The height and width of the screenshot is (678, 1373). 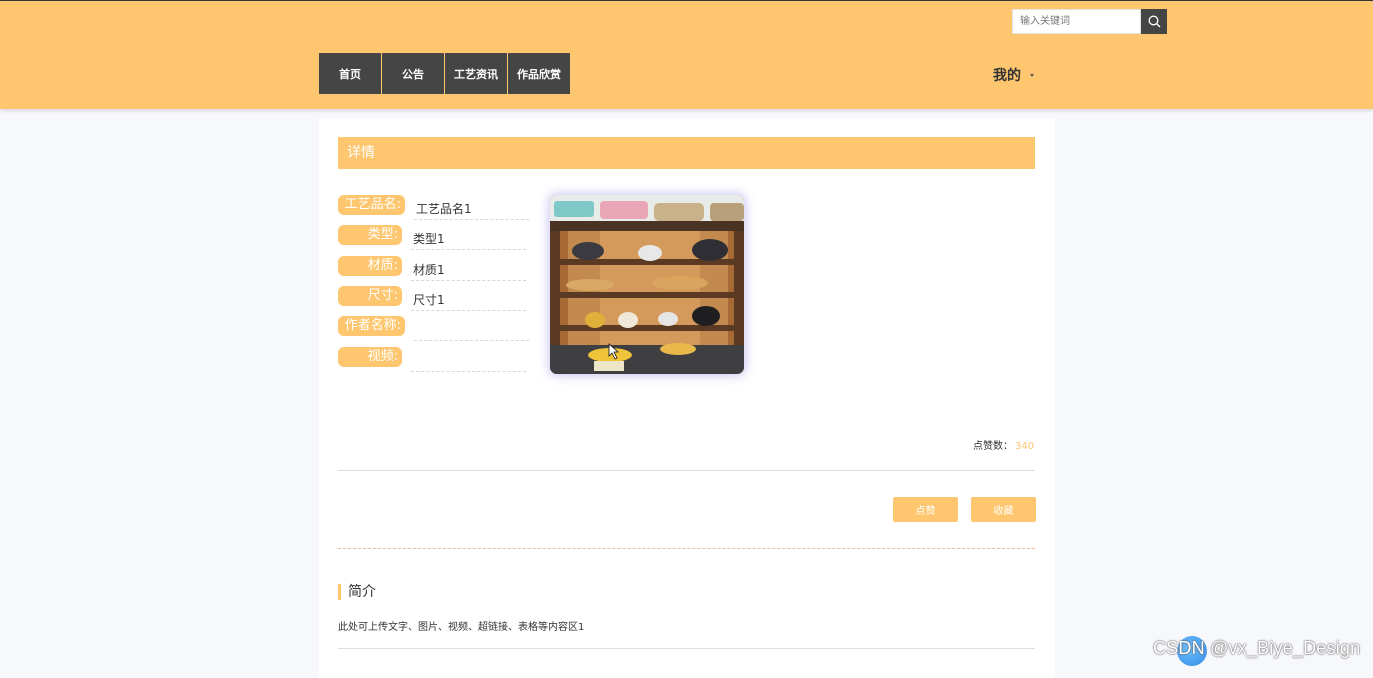 I want to click on field-row-video: 视频:, so click(x=432, y=359).